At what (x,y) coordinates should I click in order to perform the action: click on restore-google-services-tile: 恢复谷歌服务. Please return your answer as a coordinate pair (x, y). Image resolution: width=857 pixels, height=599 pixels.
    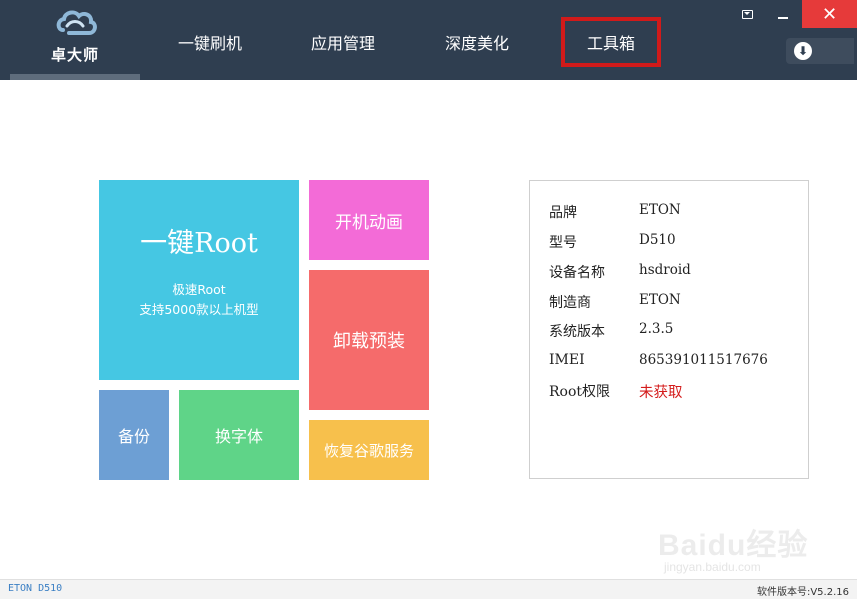
    Looking at the image, I should click on (369, 450).